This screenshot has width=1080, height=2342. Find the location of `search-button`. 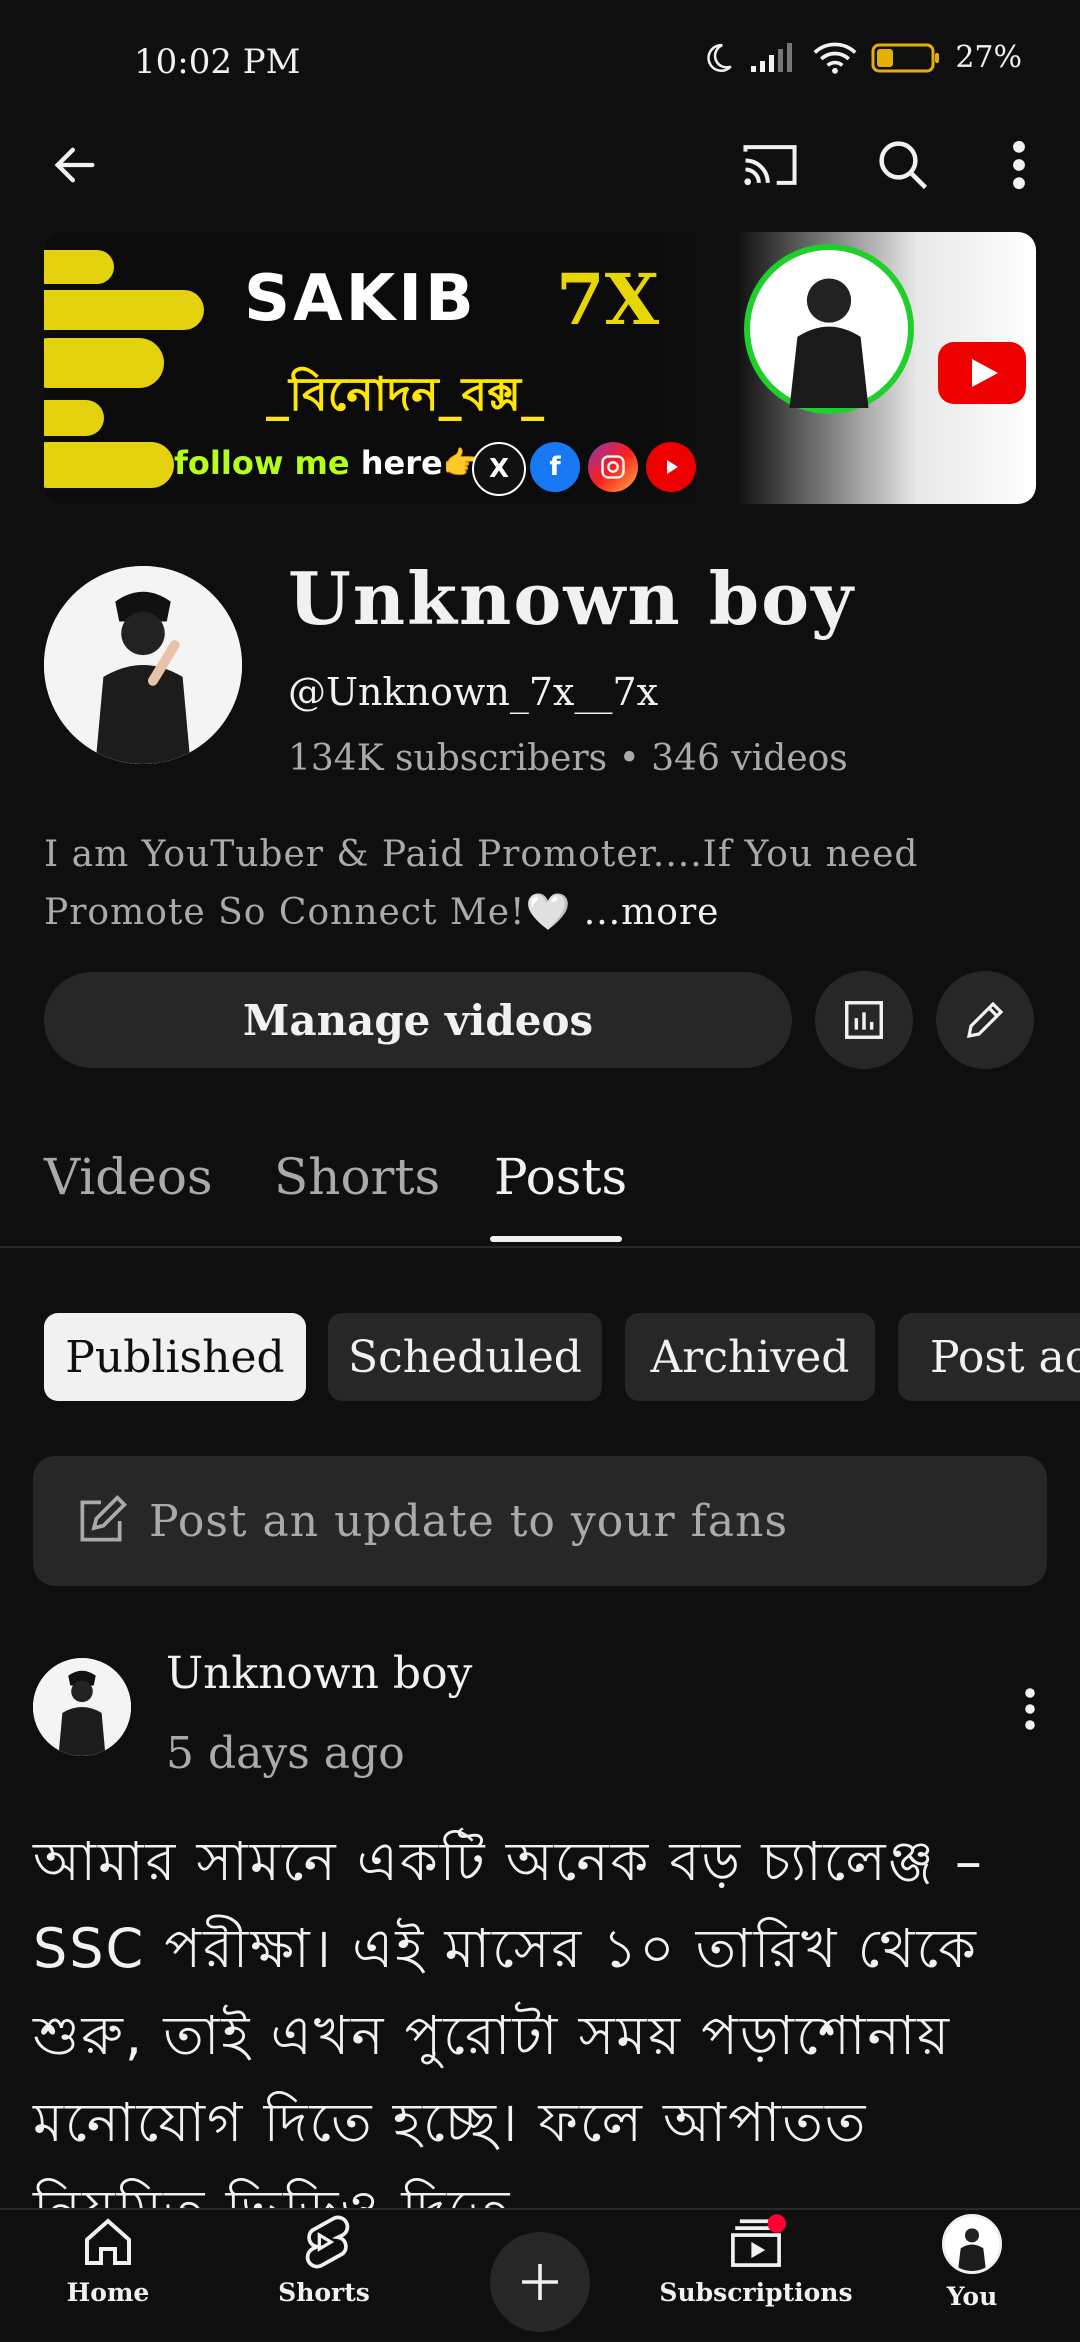

search-button is located at coordinates (903, 165).